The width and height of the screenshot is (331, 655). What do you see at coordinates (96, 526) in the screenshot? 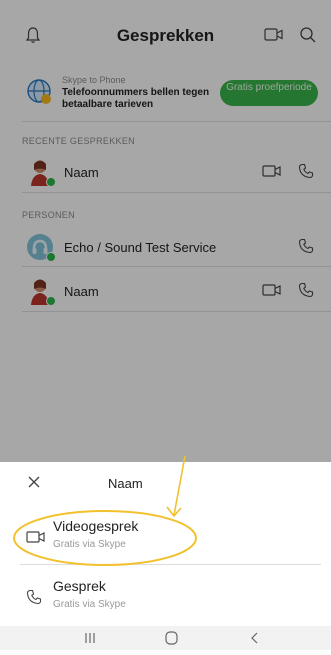
I see `option-title: Videogesprek` at bounding box center [96, 526].